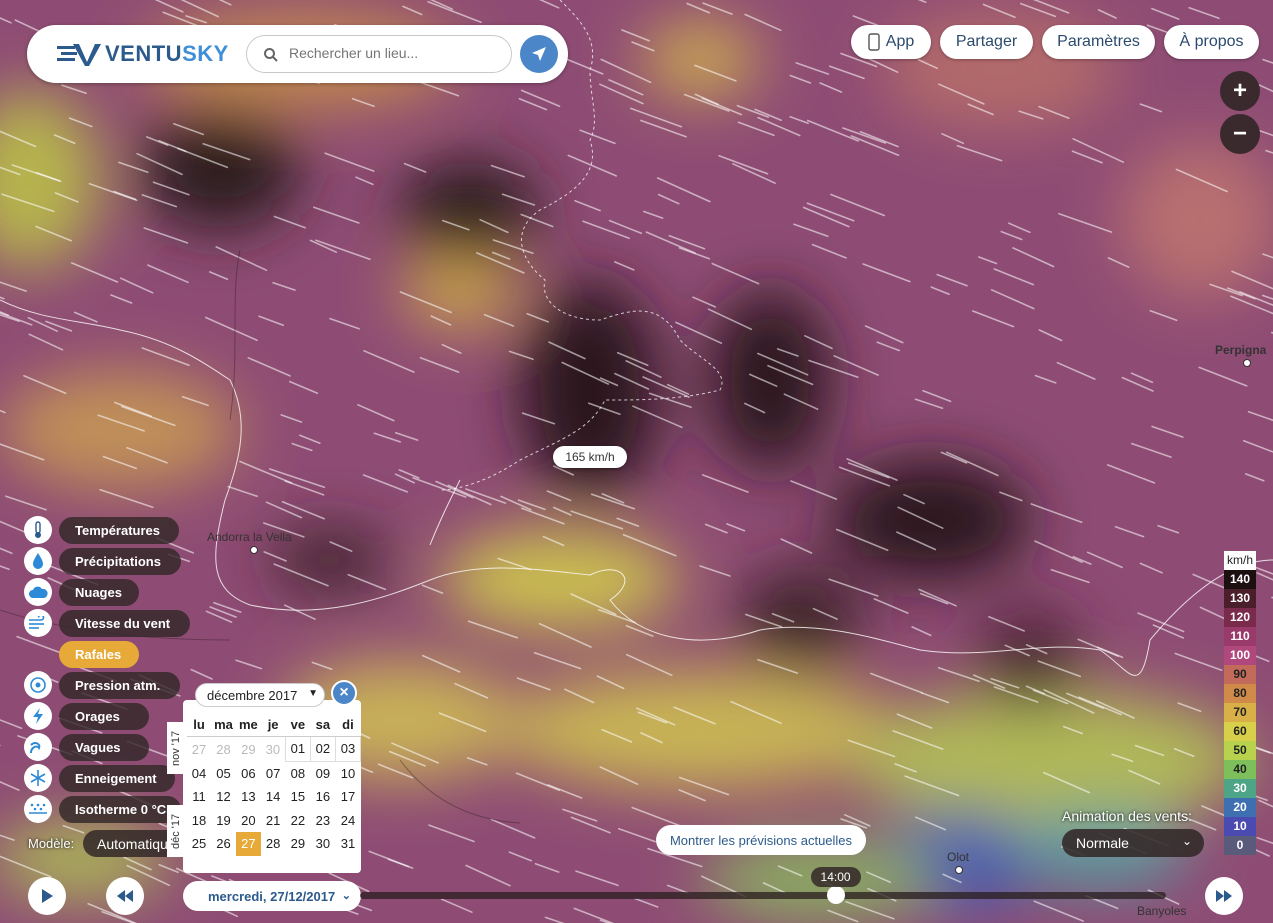 Image resolution: width=1273 pixels, height=923 pixels. What do you see at coordinates (1240, 636) in the screenshot?
I see `legend-step: 110` at bounding box center [1240, 636].